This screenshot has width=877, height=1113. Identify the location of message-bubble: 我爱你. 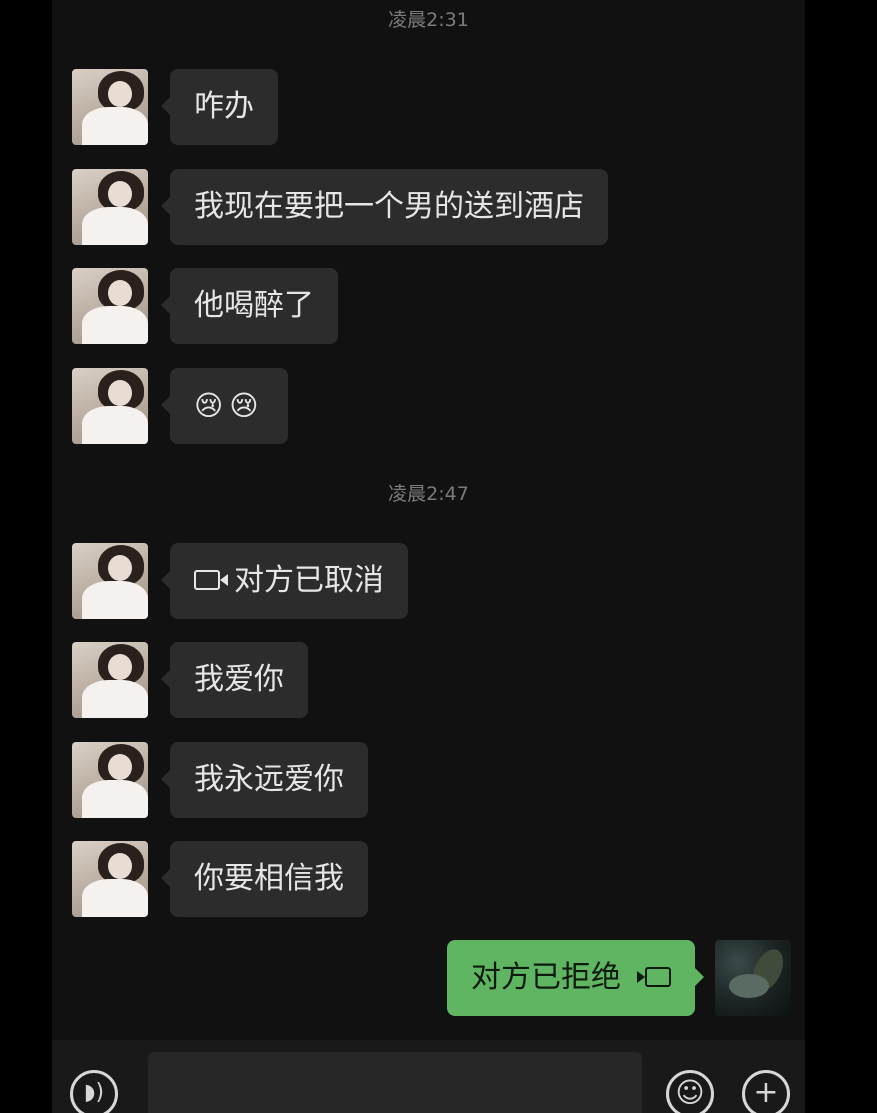
(234, 680).